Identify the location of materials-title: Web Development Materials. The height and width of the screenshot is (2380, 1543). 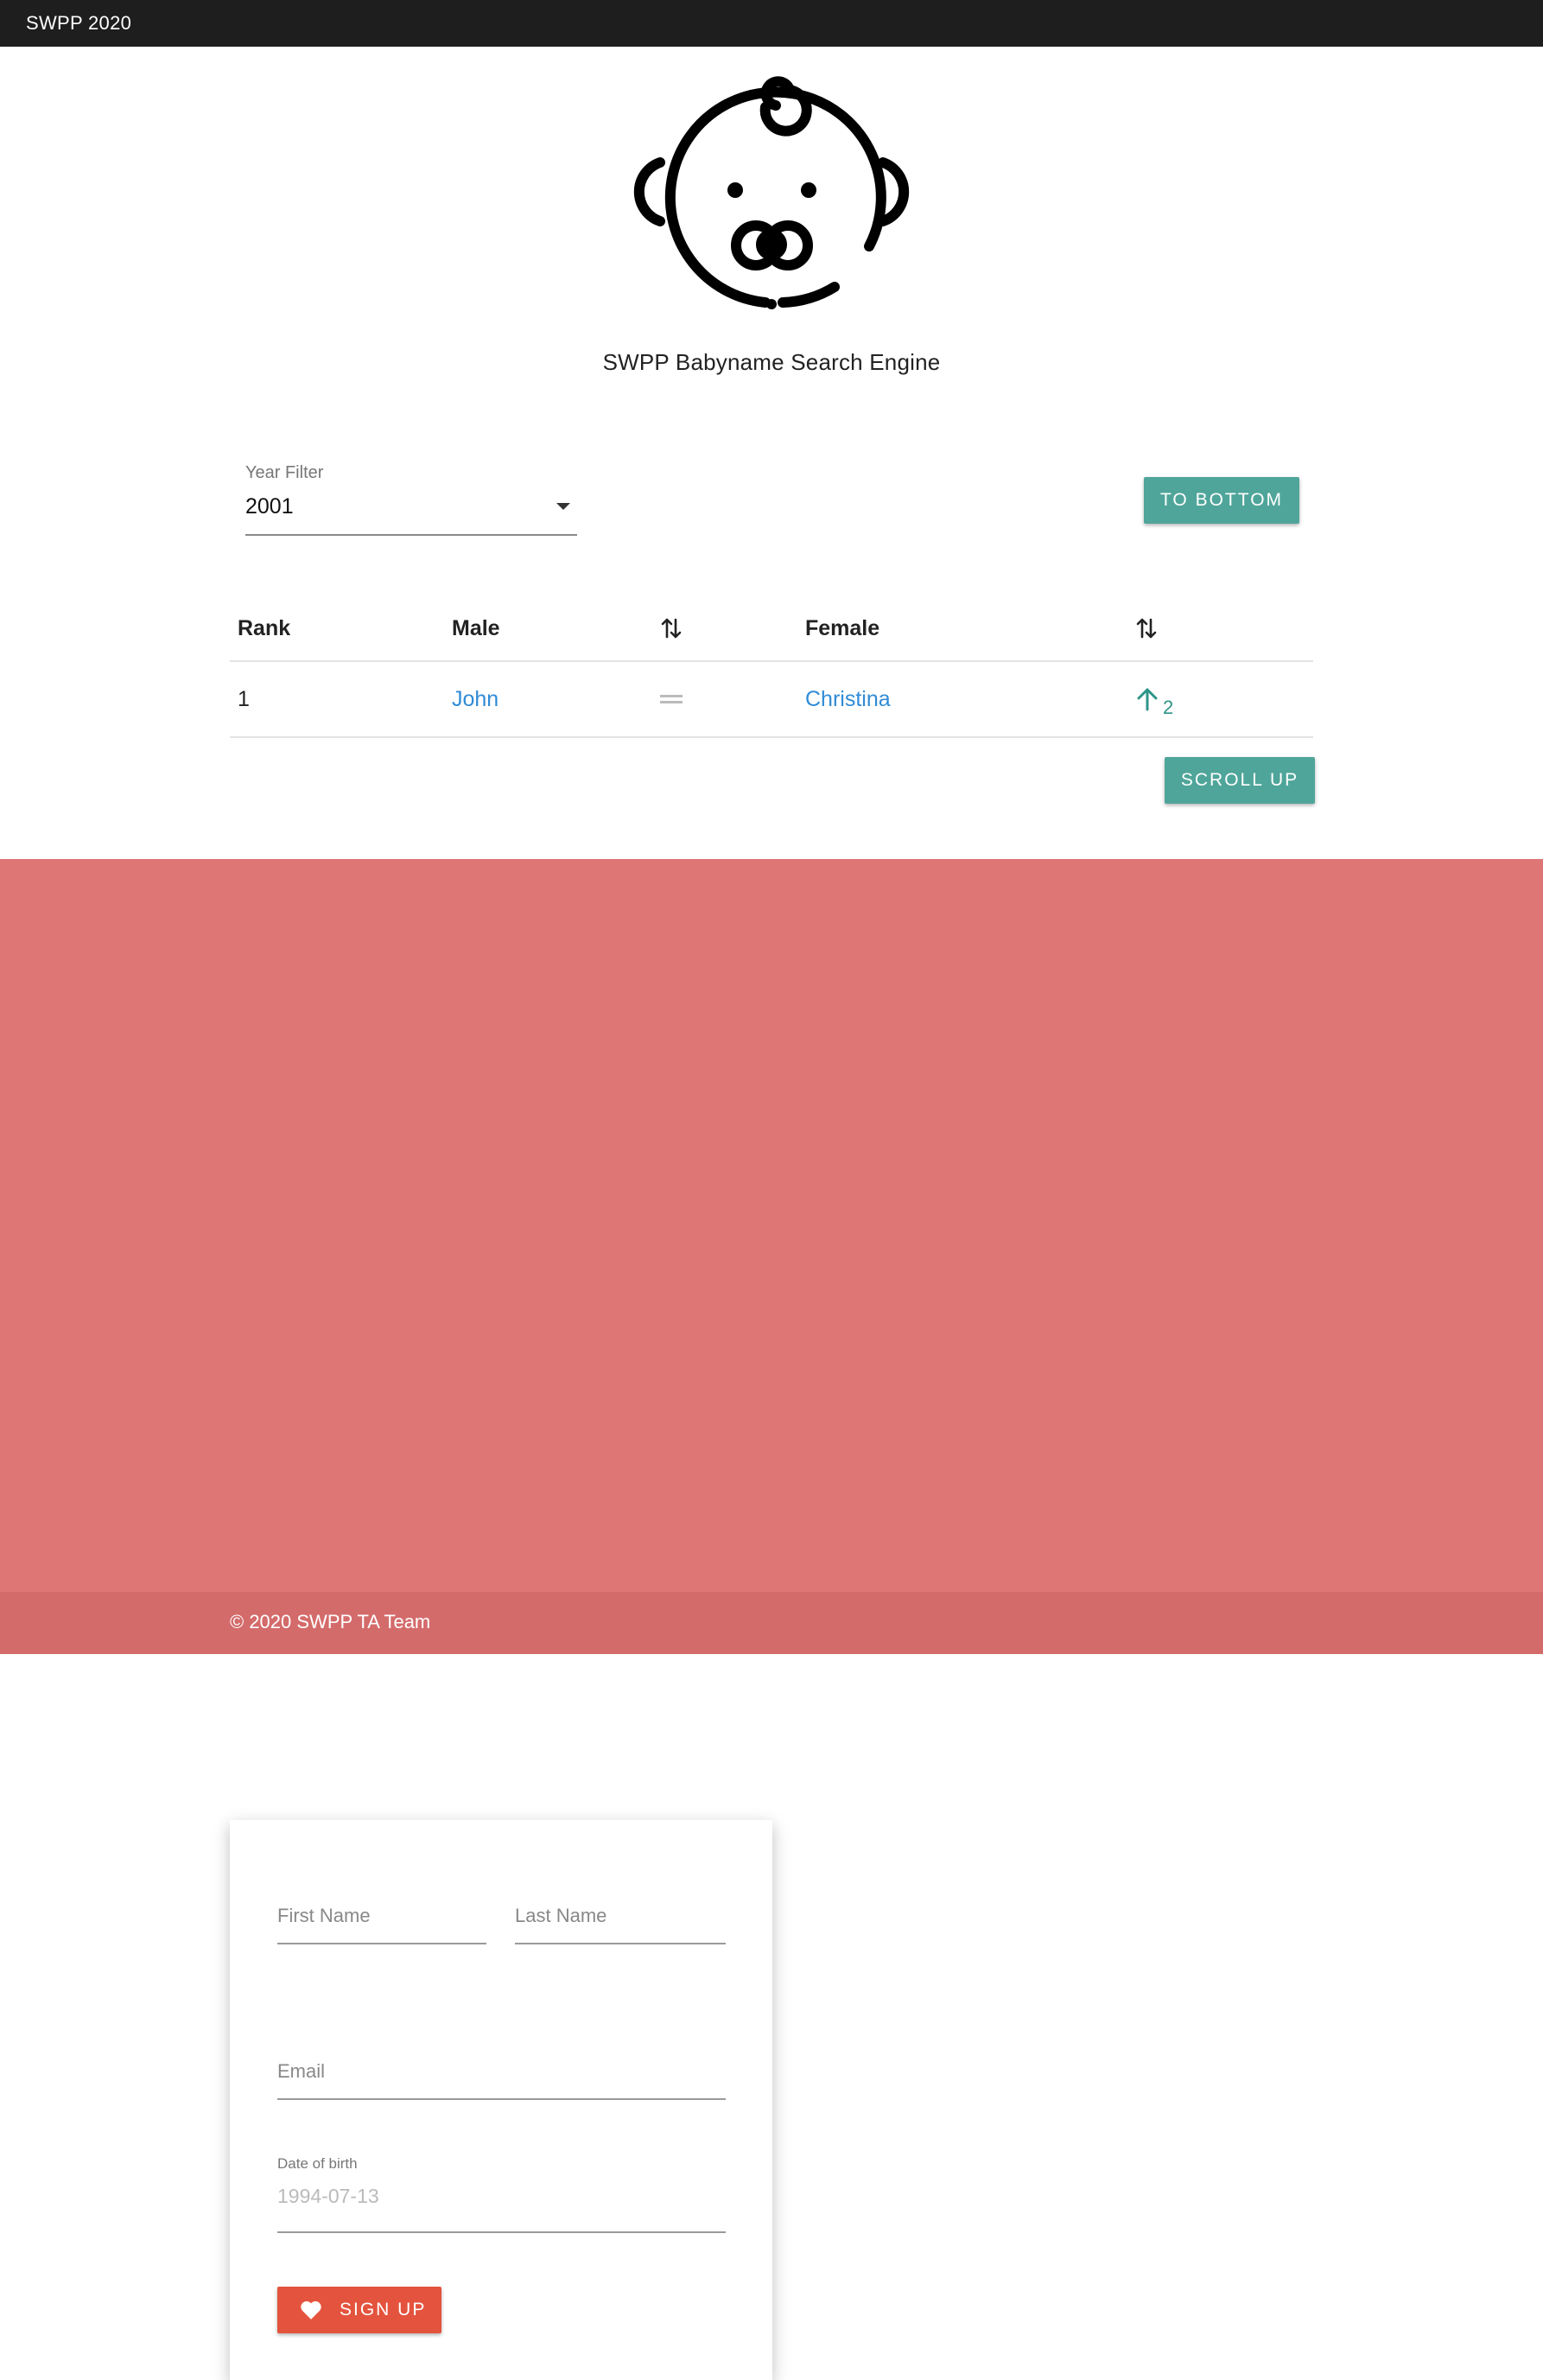
(1092, 1795).